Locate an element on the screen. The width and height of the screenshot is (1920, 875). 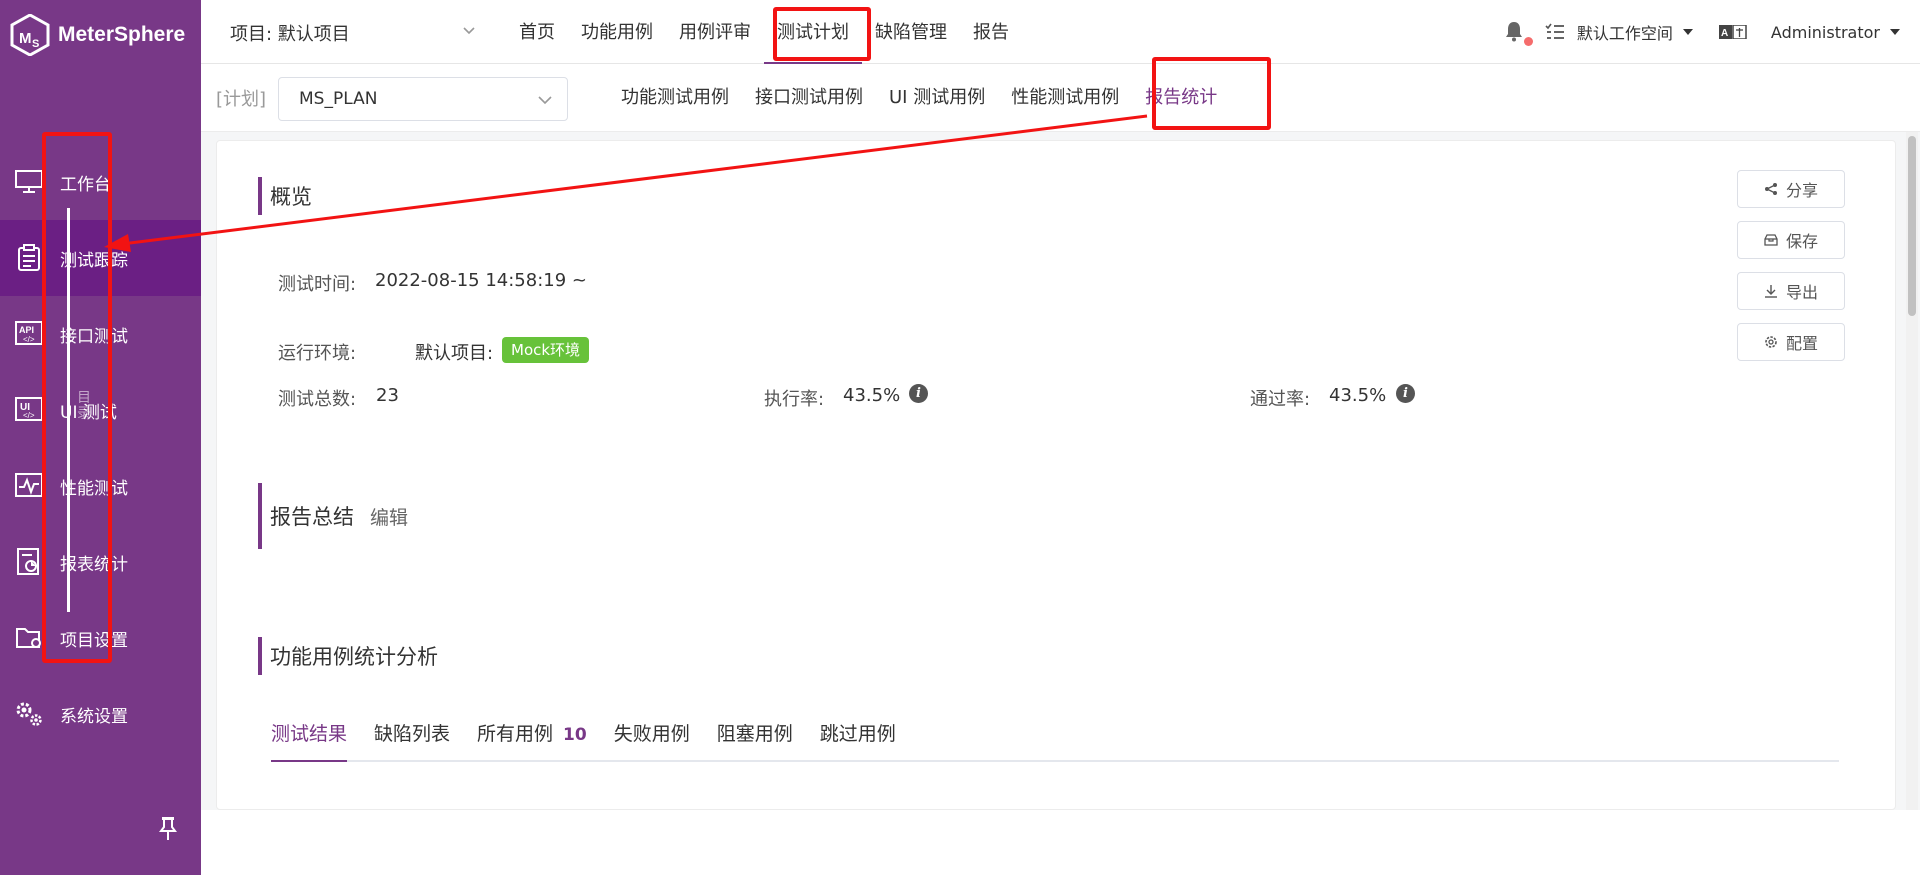
tab-skipped-cases: 跳过用例 is located at coordinates (858, 734).